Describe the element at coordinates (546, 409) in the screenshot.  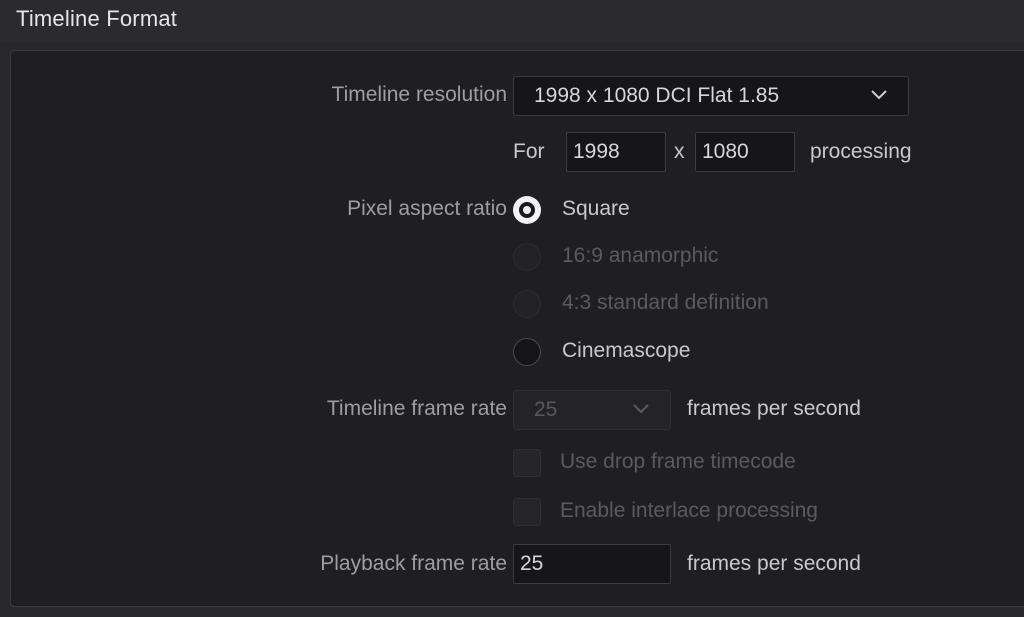
I see `timeline-frame-rate-value: 25` at that location.